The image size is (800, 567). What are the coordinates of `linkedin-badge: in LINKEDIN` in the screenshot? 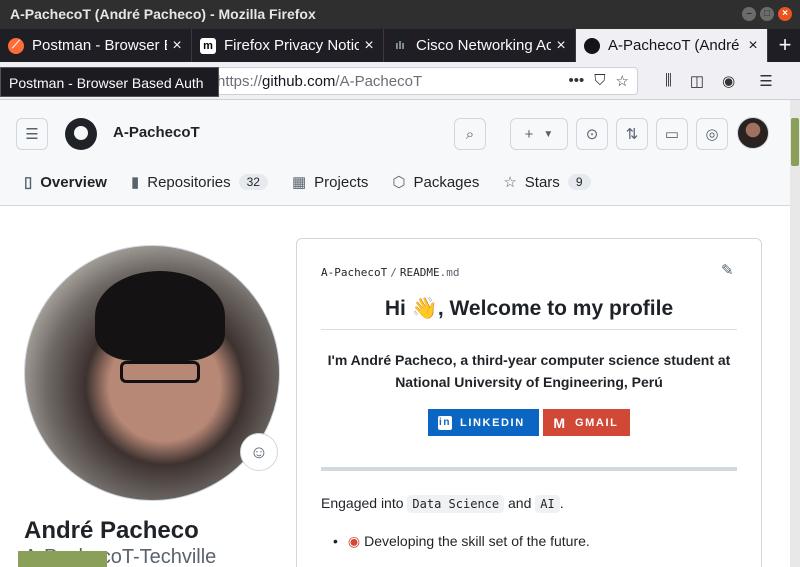 It's located at (483, 422).